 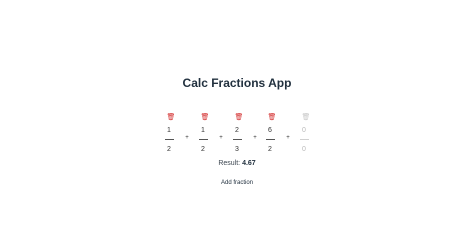 I want to click on fraction-1: 🗑 1 2, so click(x=169, y=134).